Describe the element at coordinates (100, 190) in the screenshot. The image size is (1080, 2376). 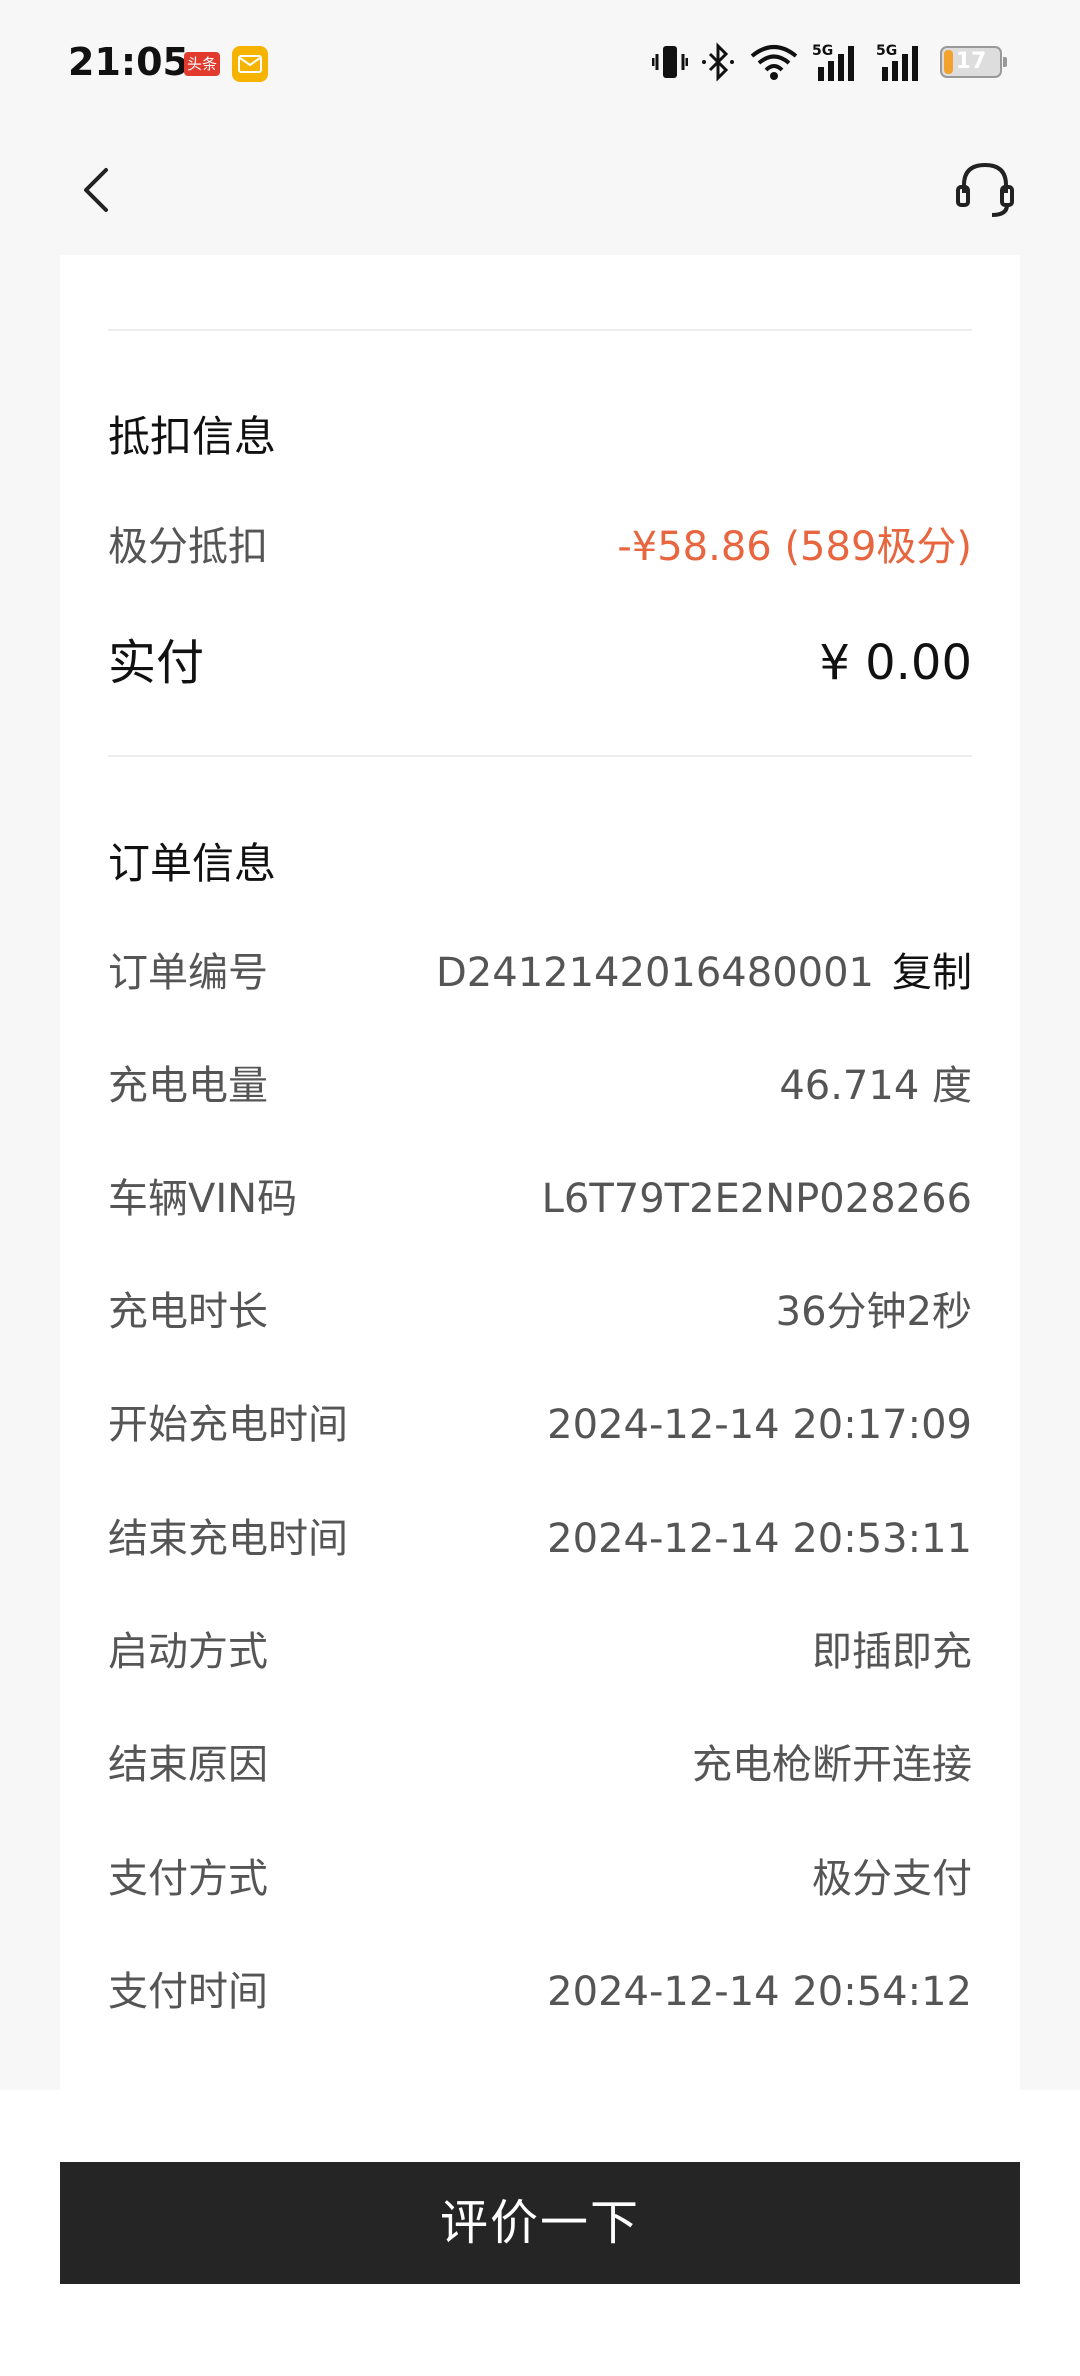
I see `chevron-left-icon` at that location.